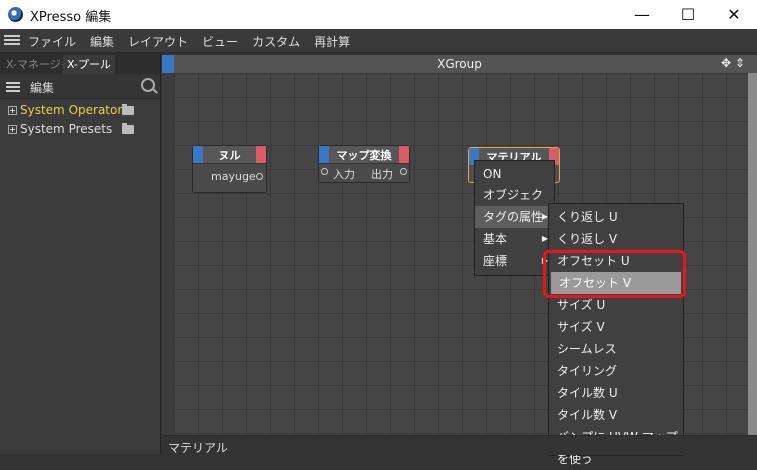 This screenshot has width=757, height=470. I want to click on submenu-item-seamless: シームレス, so click(616, 349).